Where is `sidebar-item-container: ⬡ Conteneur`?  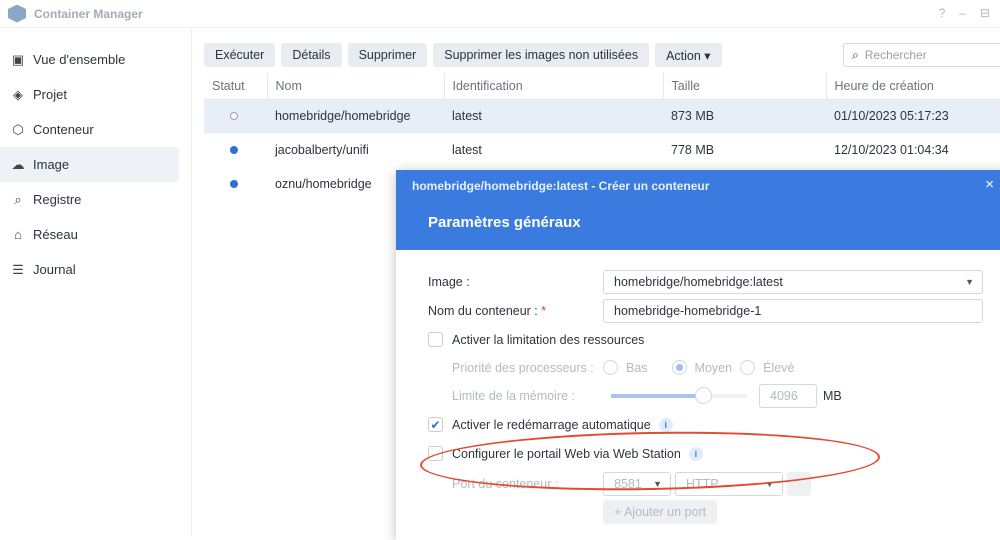 sidebar-item-container: ⬡ Conteneur is located at coordinates (89, 129).